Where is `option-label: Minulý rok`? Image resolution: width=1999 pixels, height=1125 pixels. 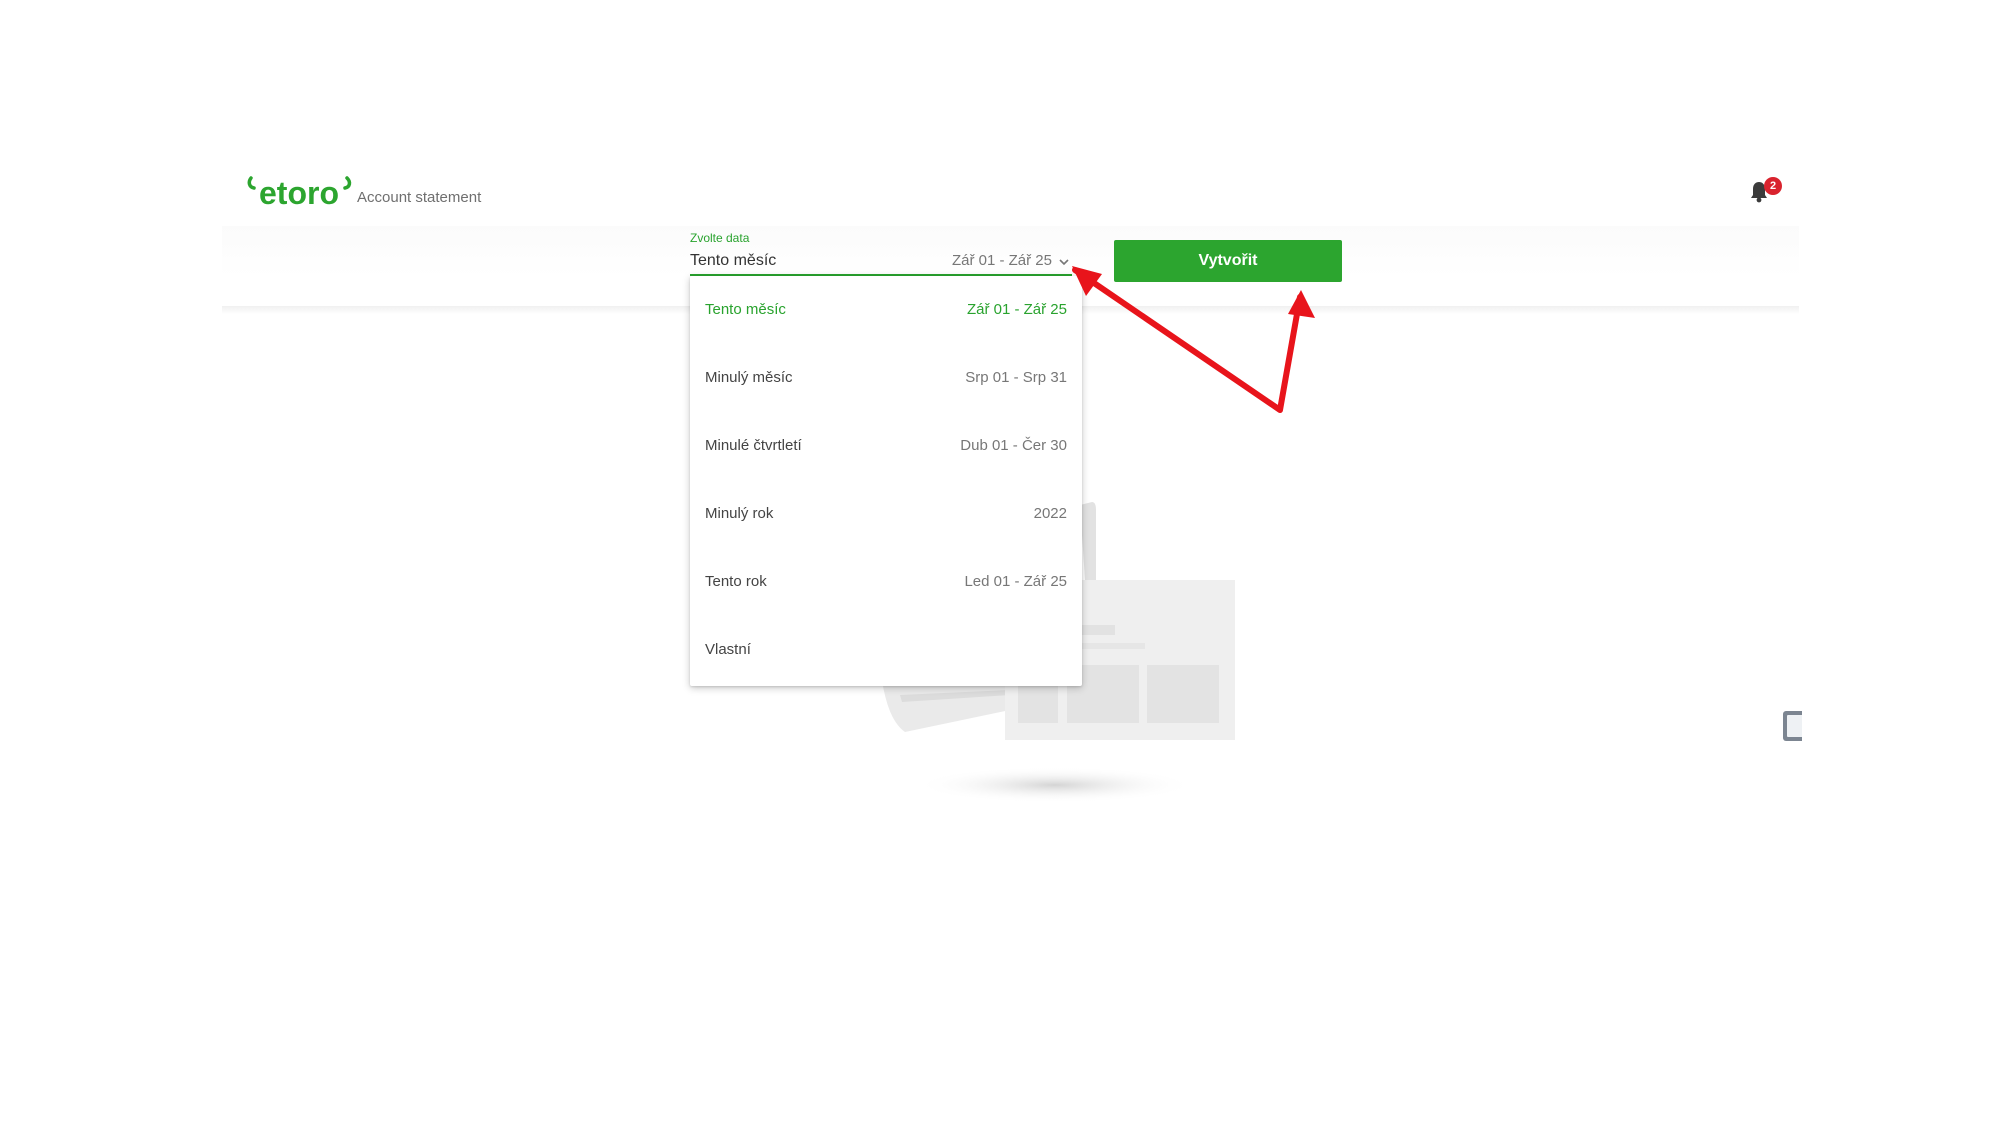
option-label: Minulý rok is located at coordinates (739, 513).